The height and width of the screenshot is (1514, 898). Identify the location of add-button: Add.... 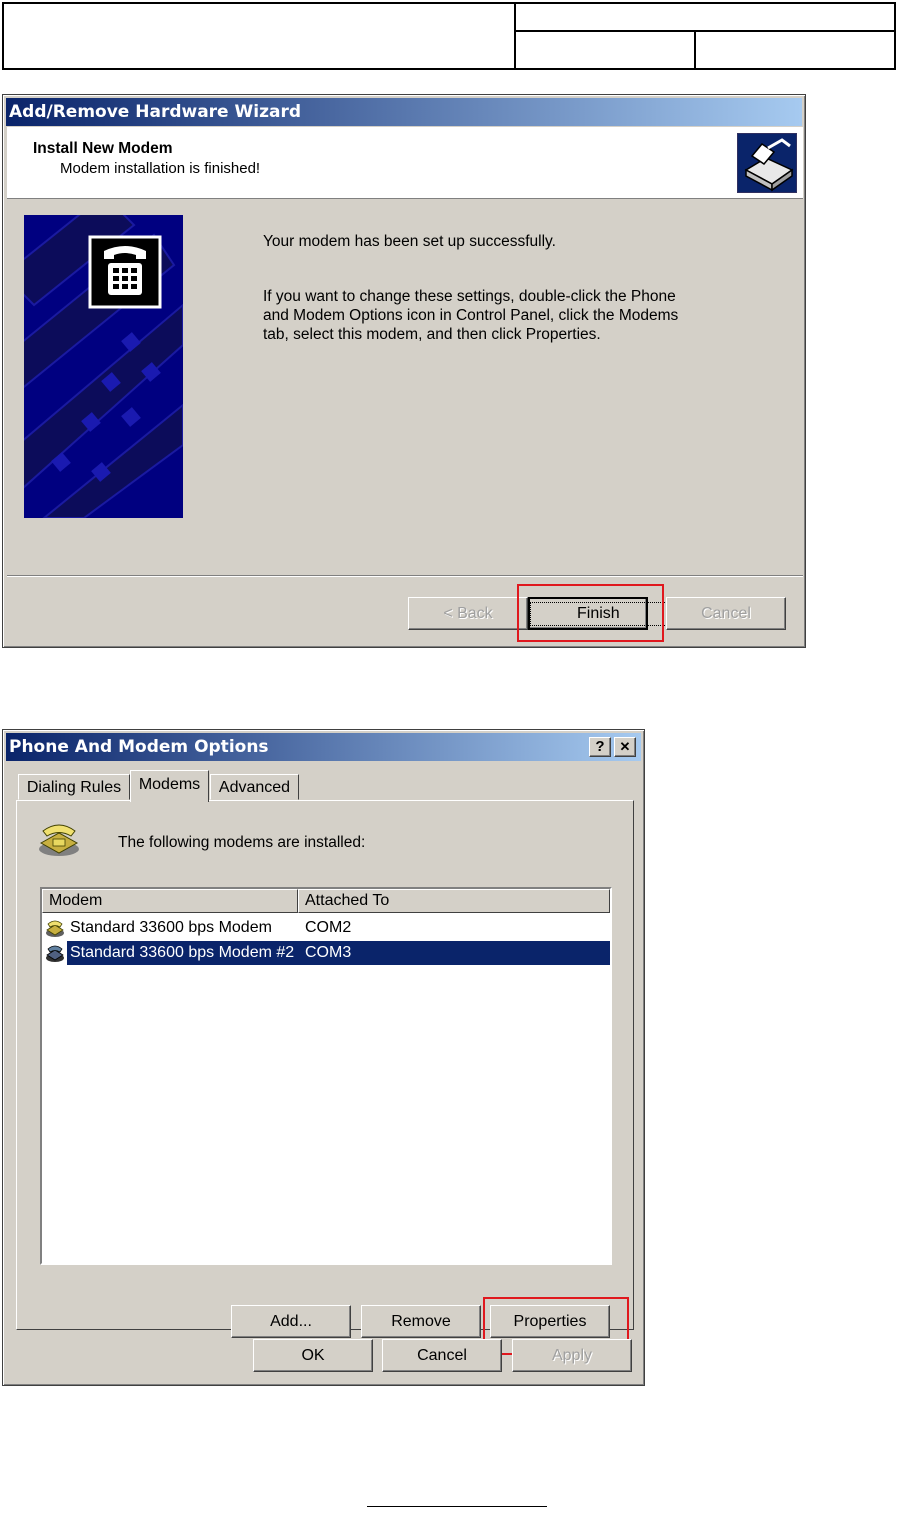
(291, 1321).